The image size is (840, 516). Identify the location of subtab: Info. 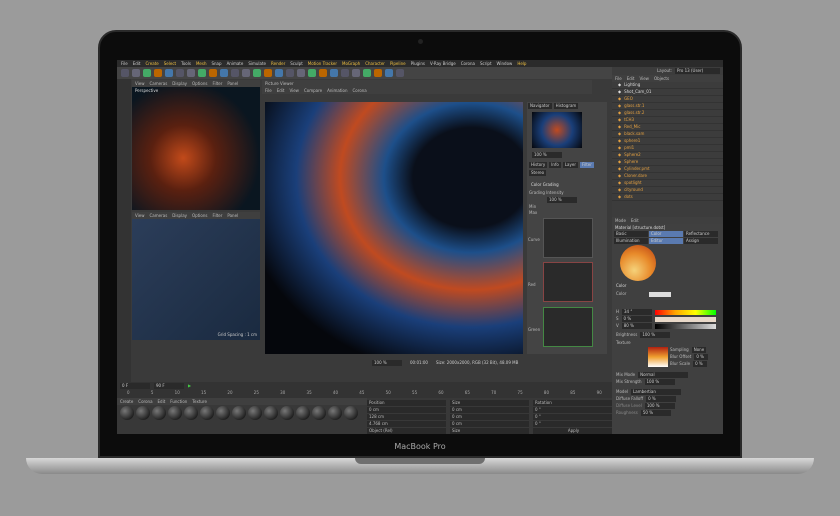
(555, 165).